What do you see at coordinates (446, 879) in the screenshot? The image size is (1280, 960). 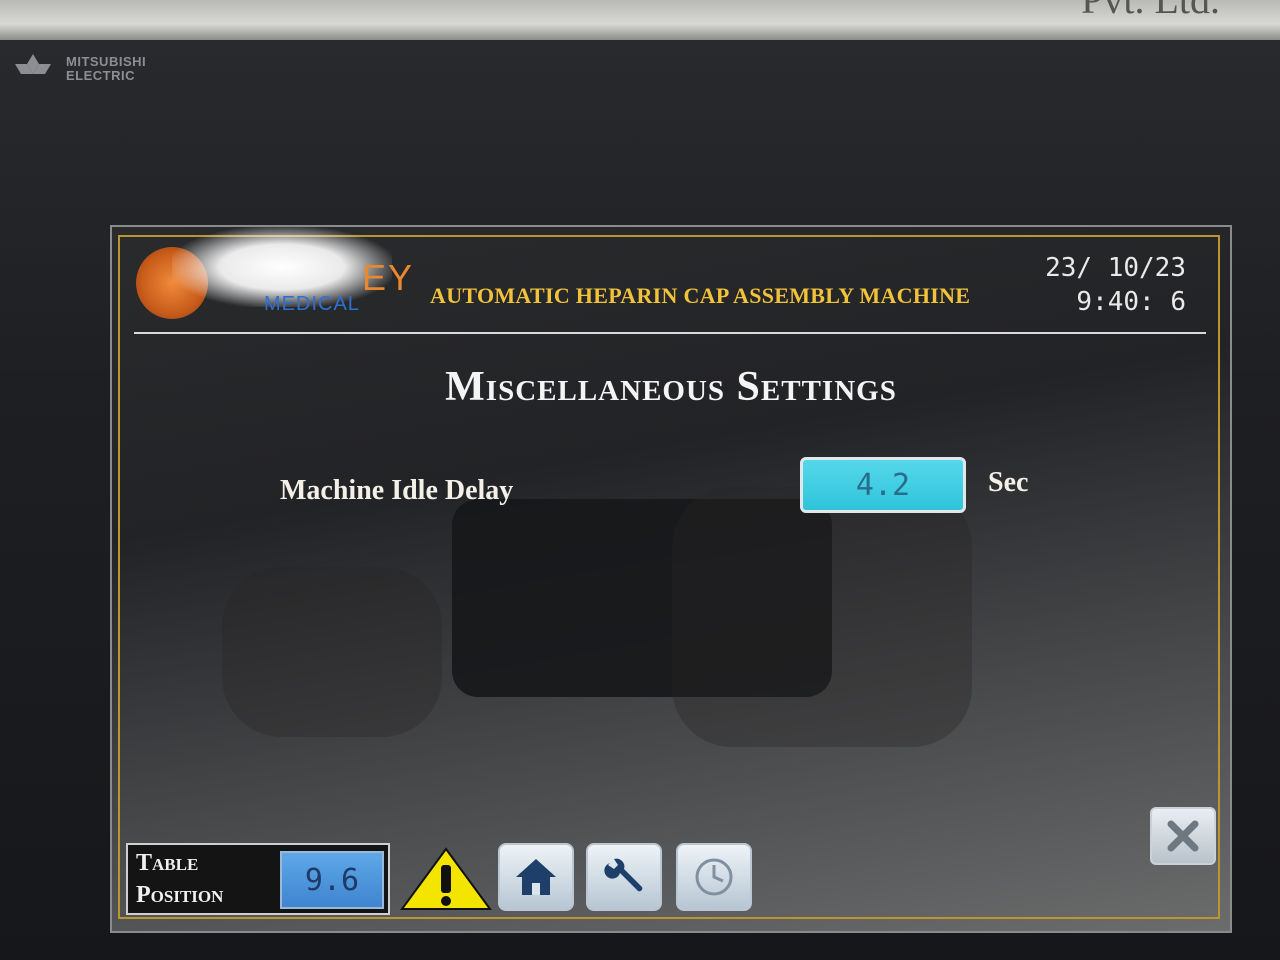 I see `warning-icon` at bounding box center [446, 879].